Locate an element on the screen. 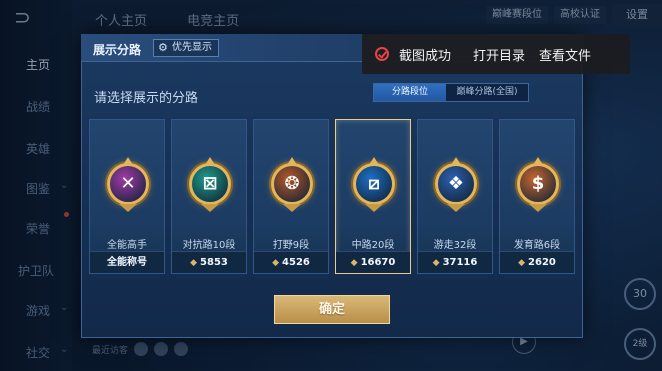 The width and height of the screenshot is (662, 371). route-footer: ◆ 5853 is located at coordinates (209, 262).